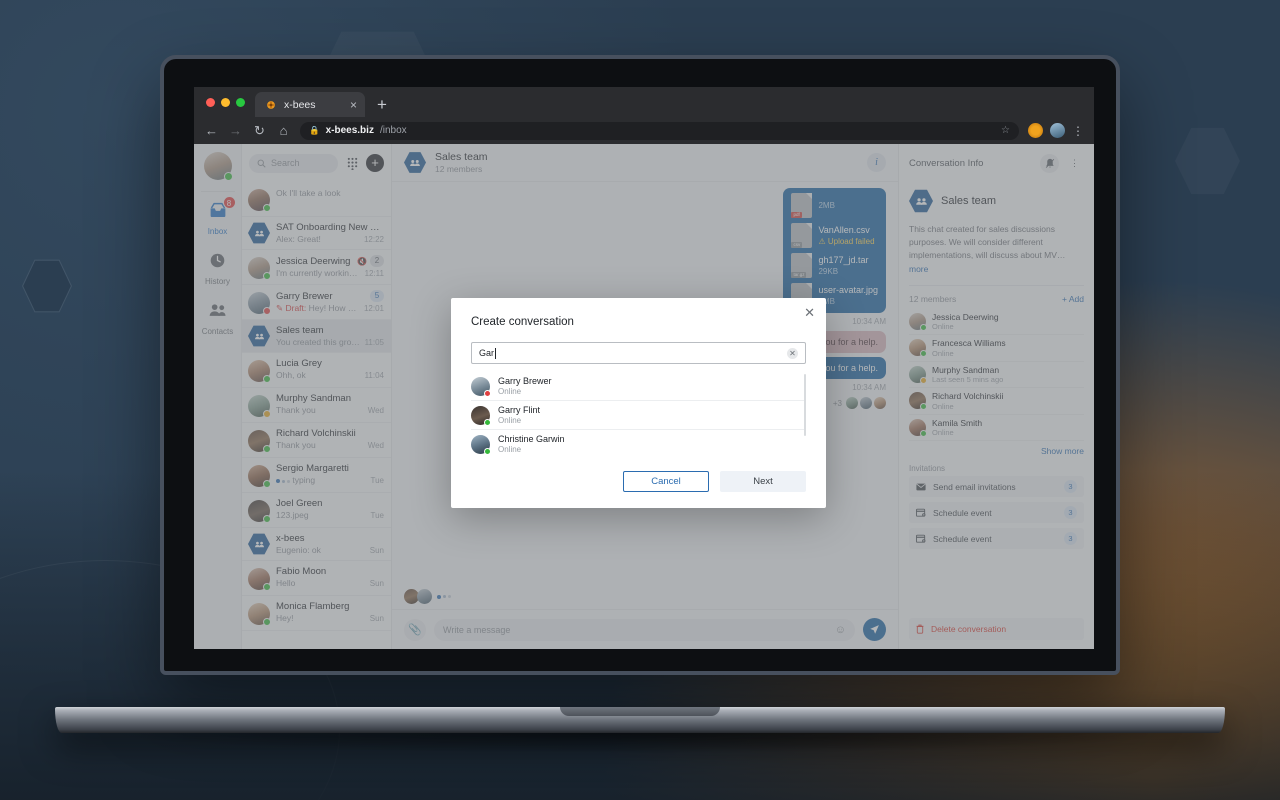  I want to click on laptop-base, so click(640, 720).